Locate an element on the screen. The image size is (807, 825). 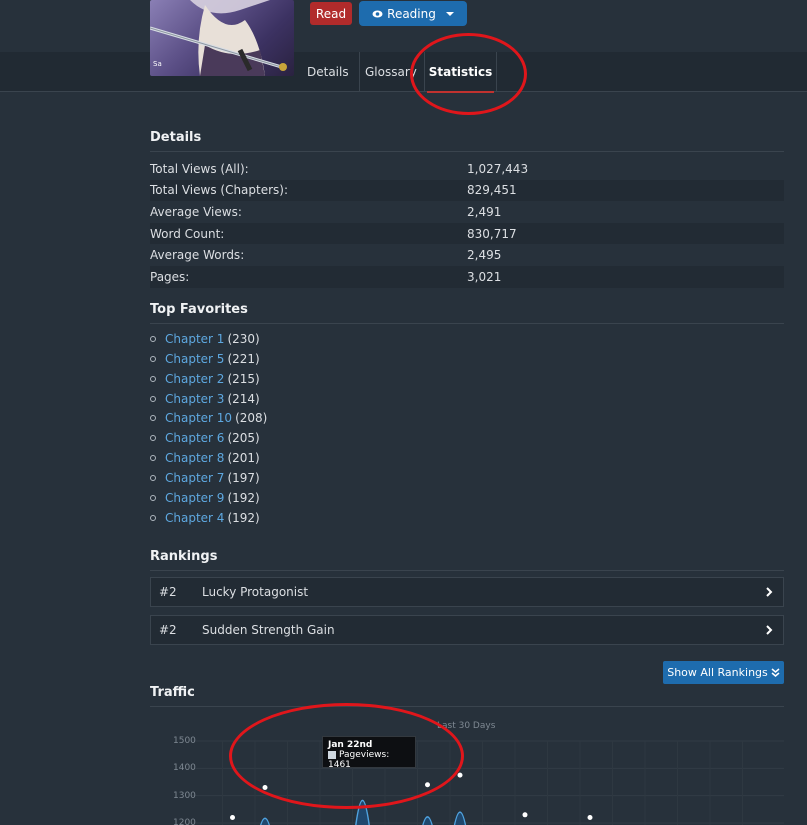
list-item: Chapter 8 (201) is located at coordinates (205, 458).